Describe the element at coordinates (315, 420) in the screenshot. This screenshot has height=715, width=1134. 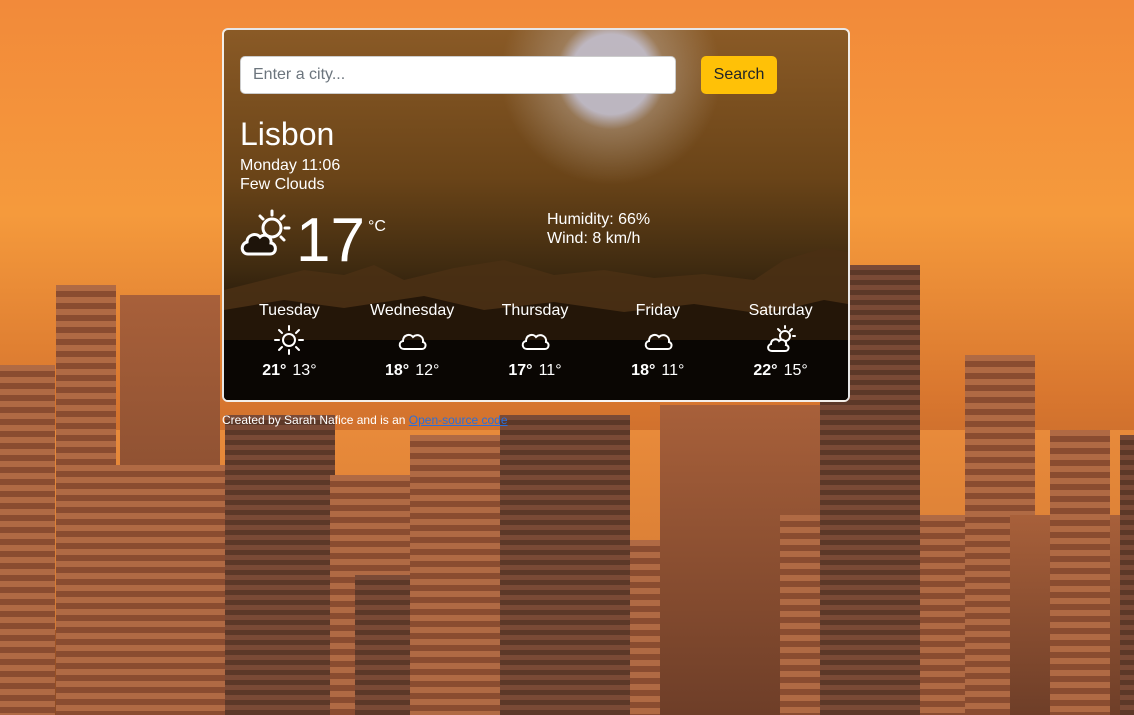
I see `footer-text: Created by Sarah Nafice and is an` at that location.